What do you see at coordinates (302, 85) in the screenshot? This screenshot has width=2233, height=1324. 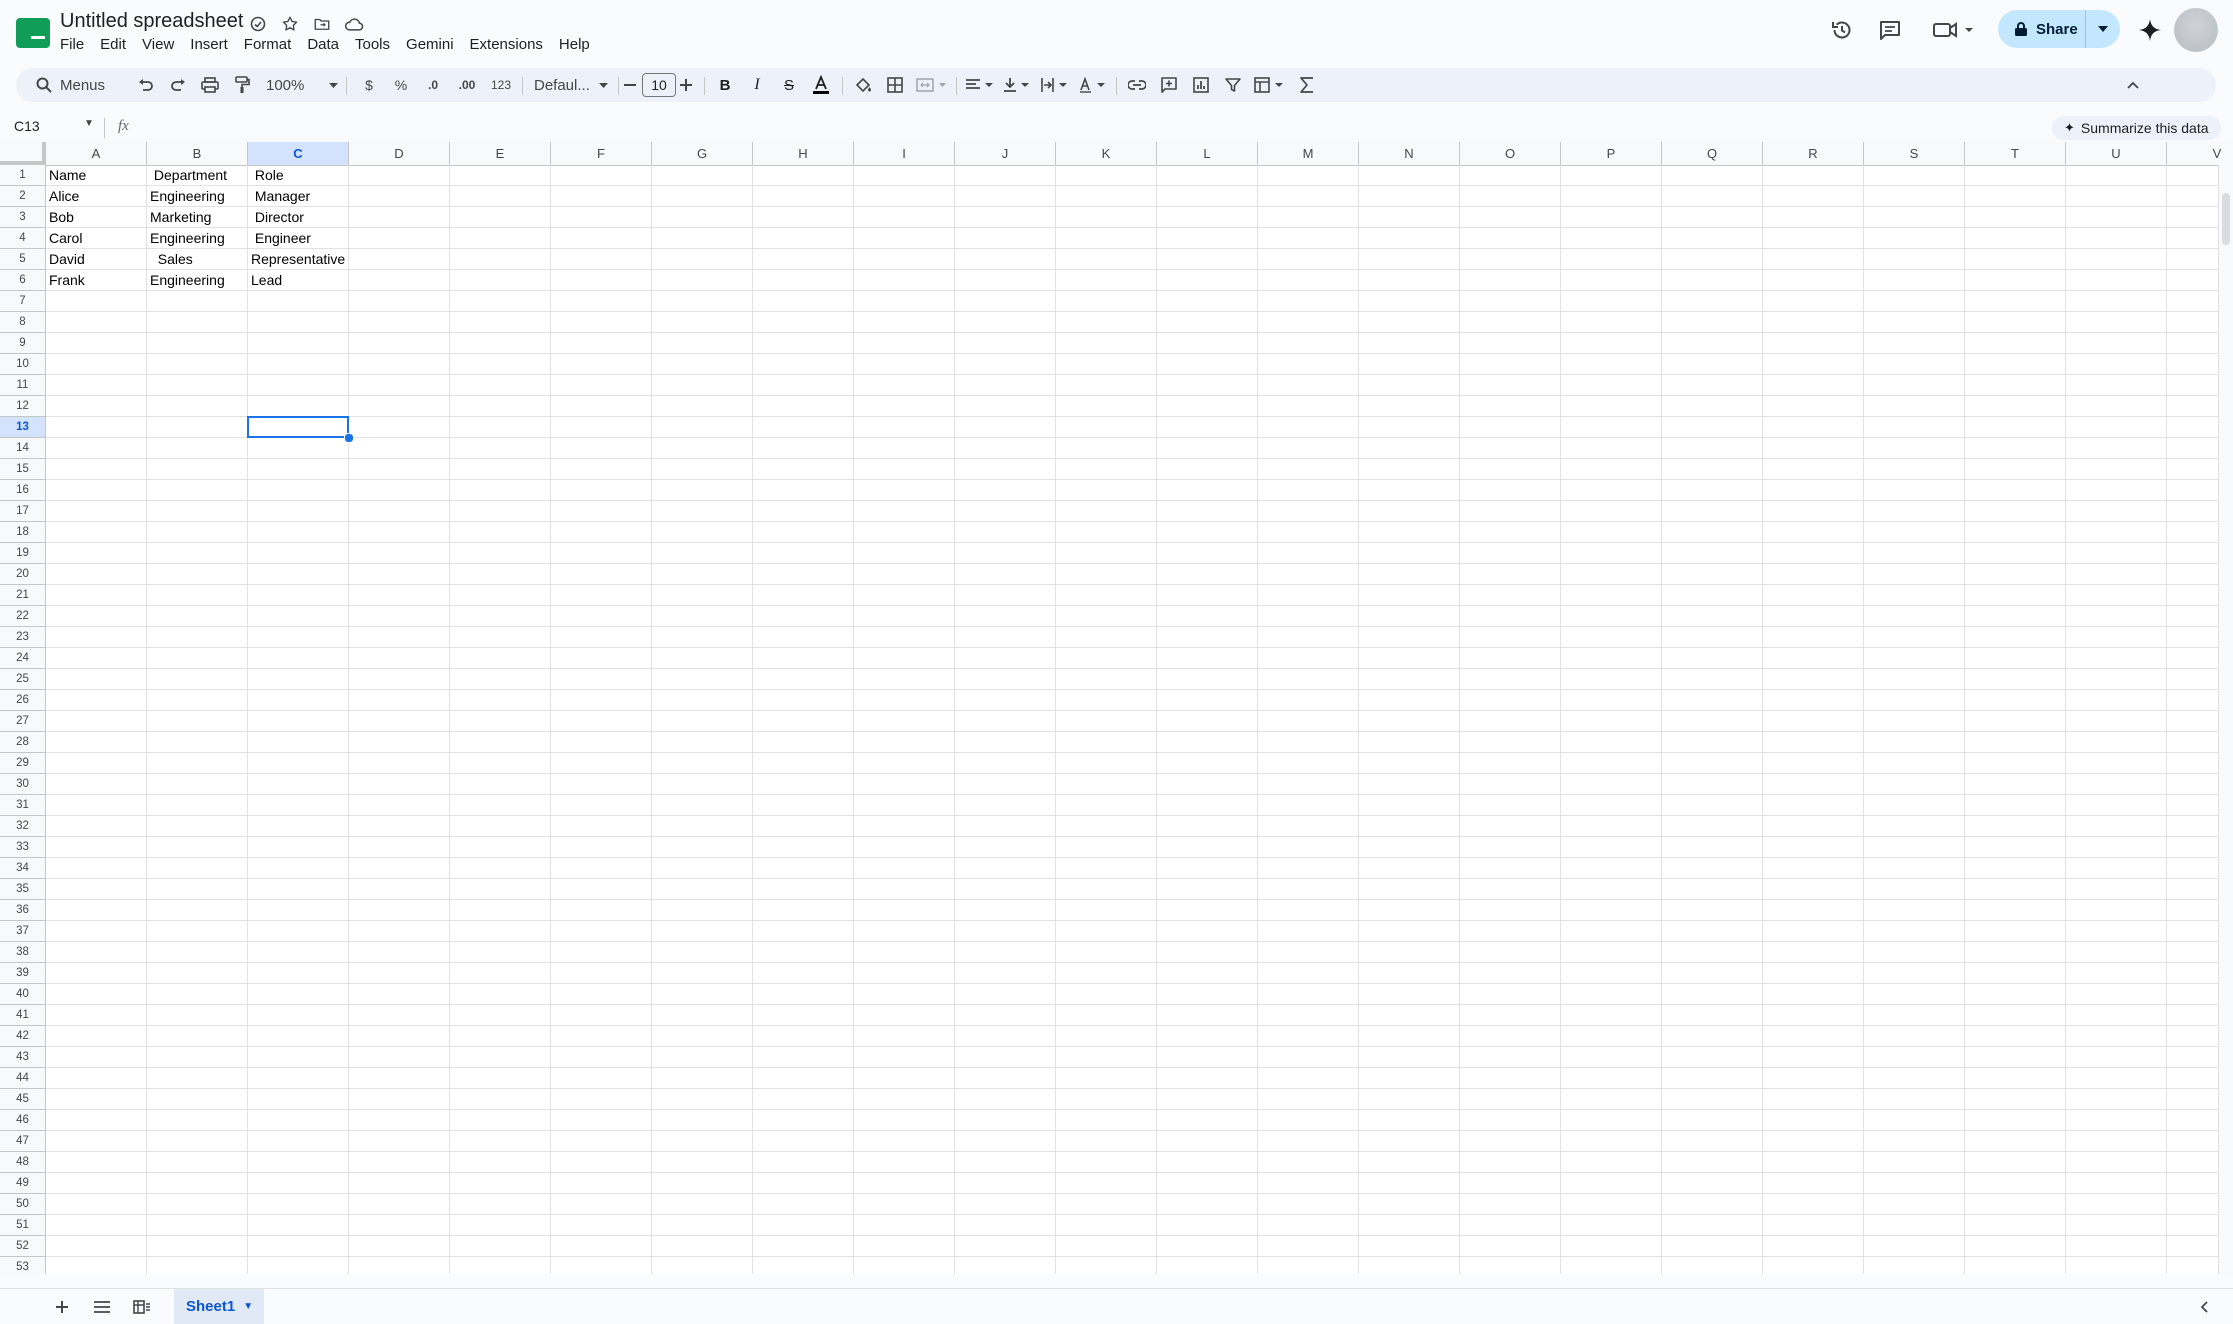 I see `zoom-select: 100%` at bounding box center [302, 85].